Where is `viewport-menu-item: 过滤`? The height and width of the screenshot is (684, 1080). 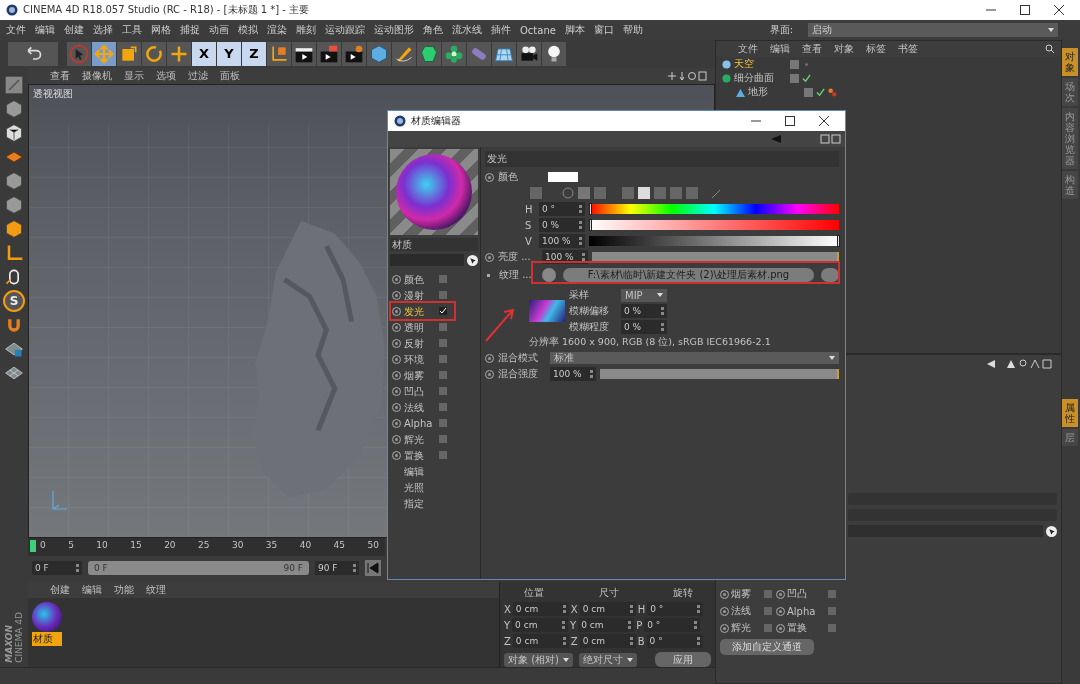
viewport-menu-item: 过滤 is located at coordinates (198, 76).